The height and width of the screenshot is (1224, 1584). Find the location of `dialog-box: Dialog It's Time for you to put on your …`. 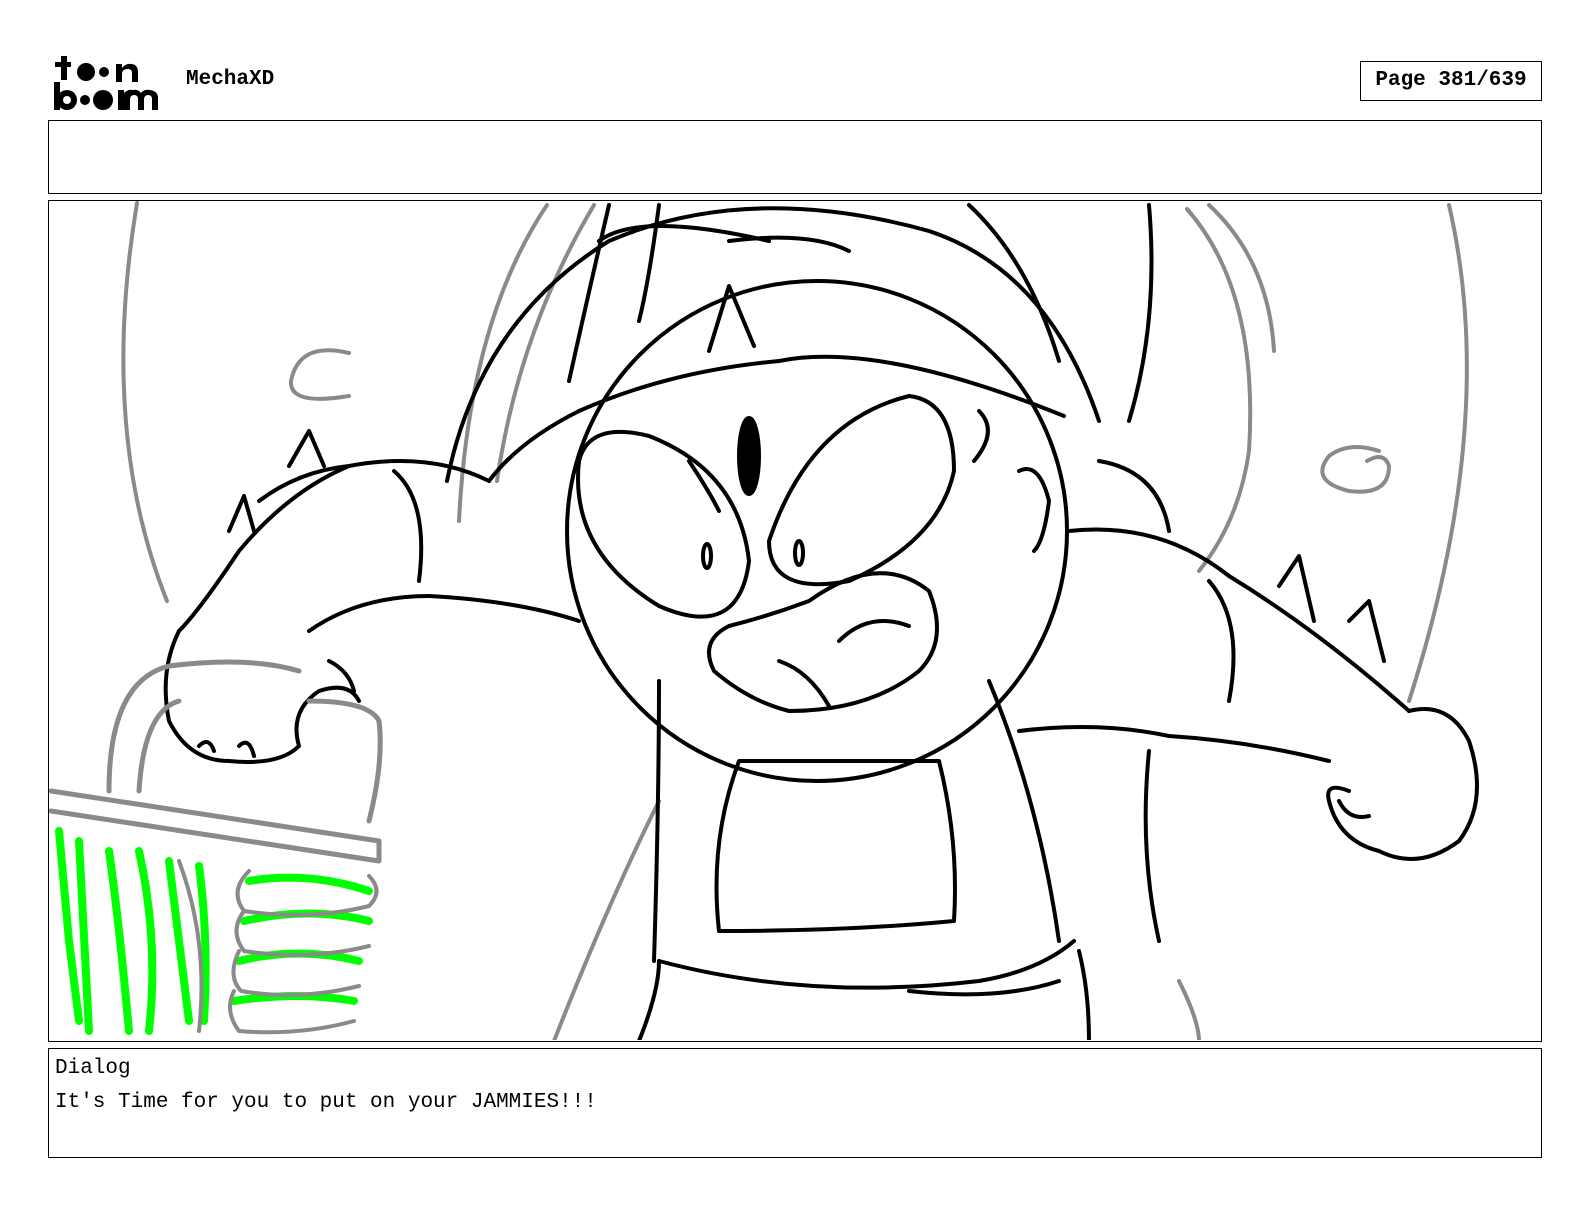

dialog-box: Dialog It's Time for you to put on your … is located at coordinates (795, 1103).